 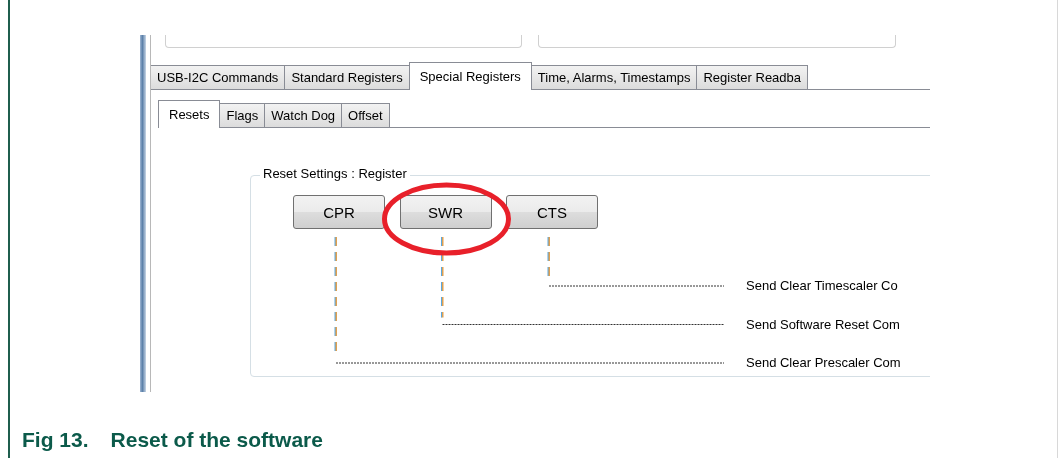 I want to click on tab: Standard Registers, so click(x=347, y=77).